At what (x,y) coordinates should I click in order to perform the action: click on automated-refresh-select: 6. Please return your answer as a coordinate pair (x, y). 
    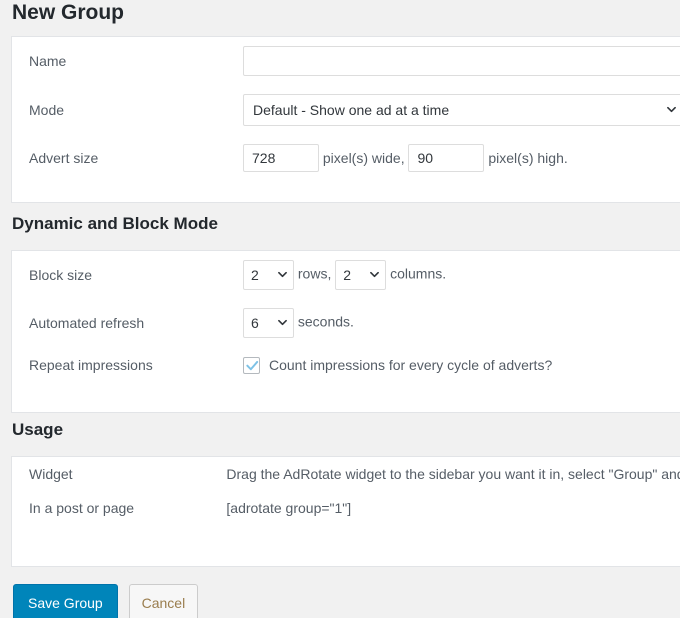
    Looking at the image, I should click on (268, 323).